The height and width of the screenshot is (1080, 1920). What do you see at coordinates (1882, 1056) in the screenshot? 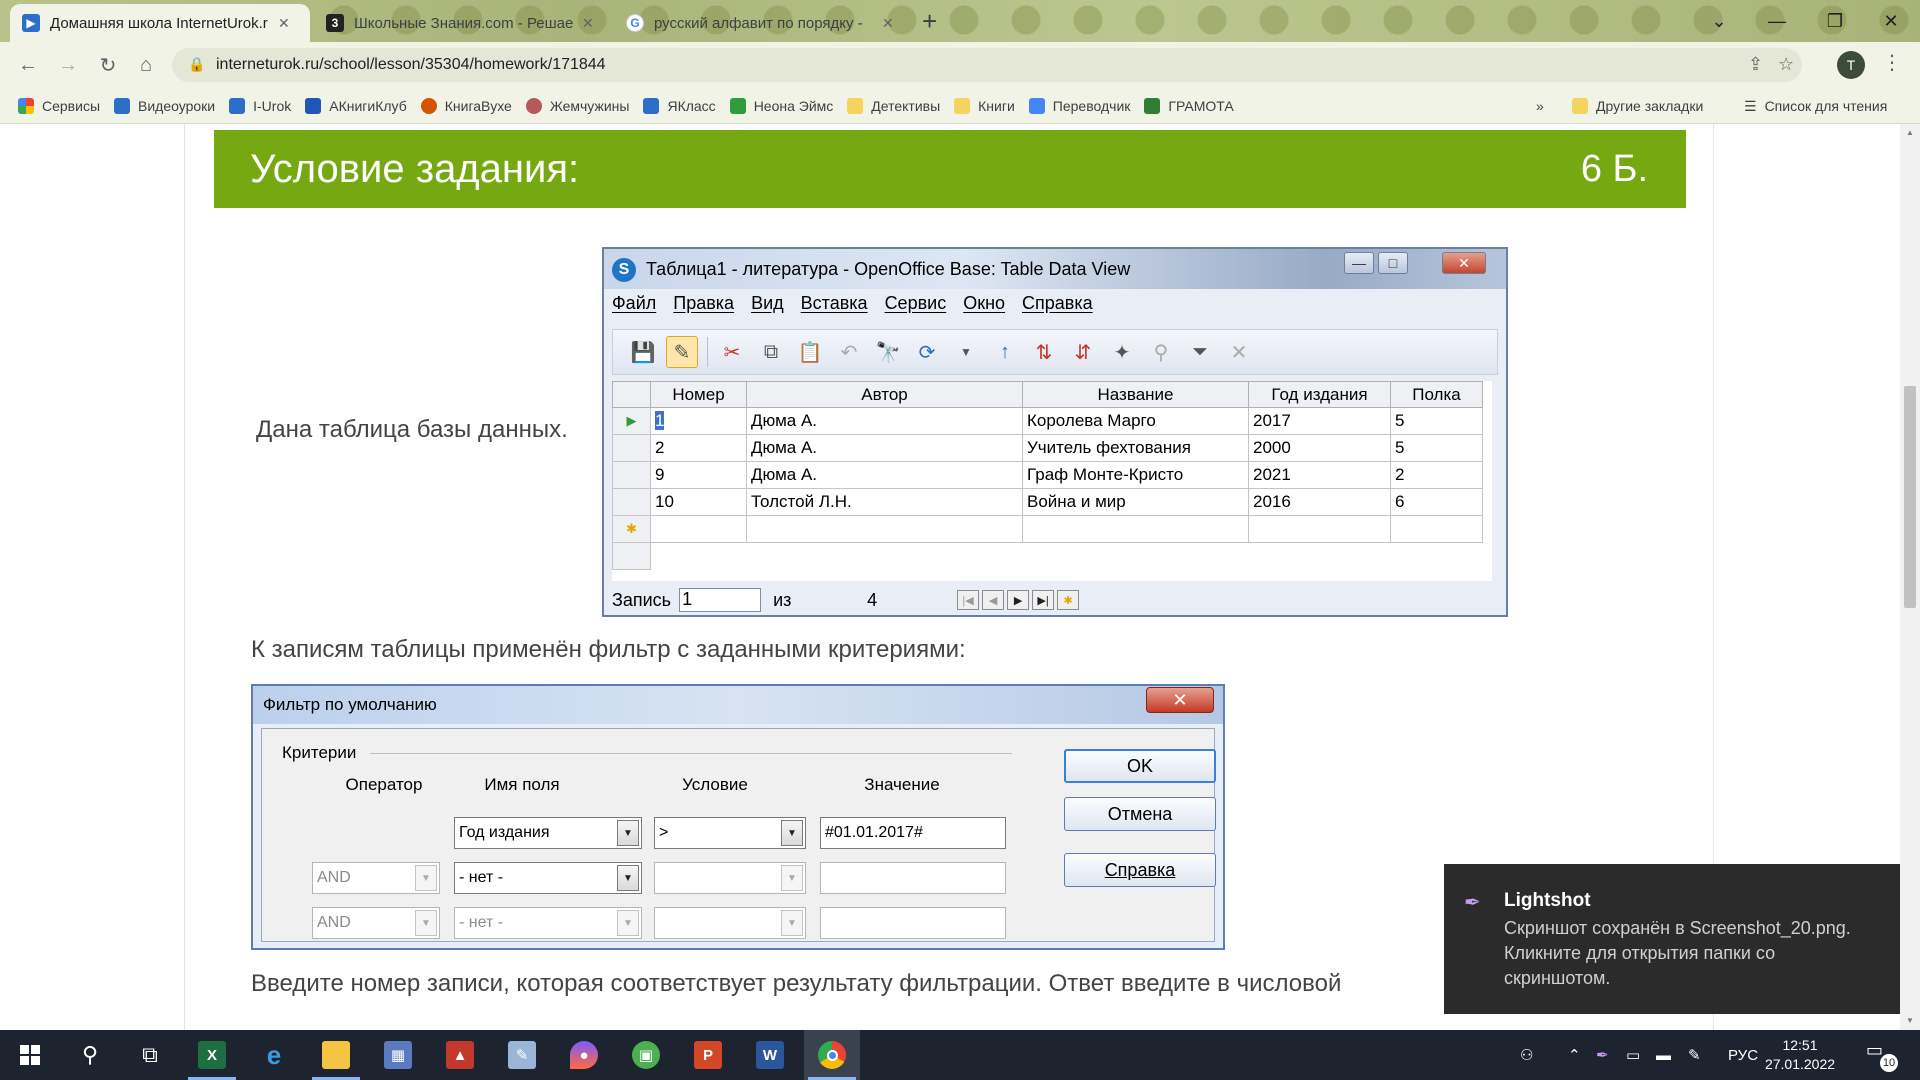
I see `notifications-icon: ▭ 10` at bounding box center [1882, 1056].